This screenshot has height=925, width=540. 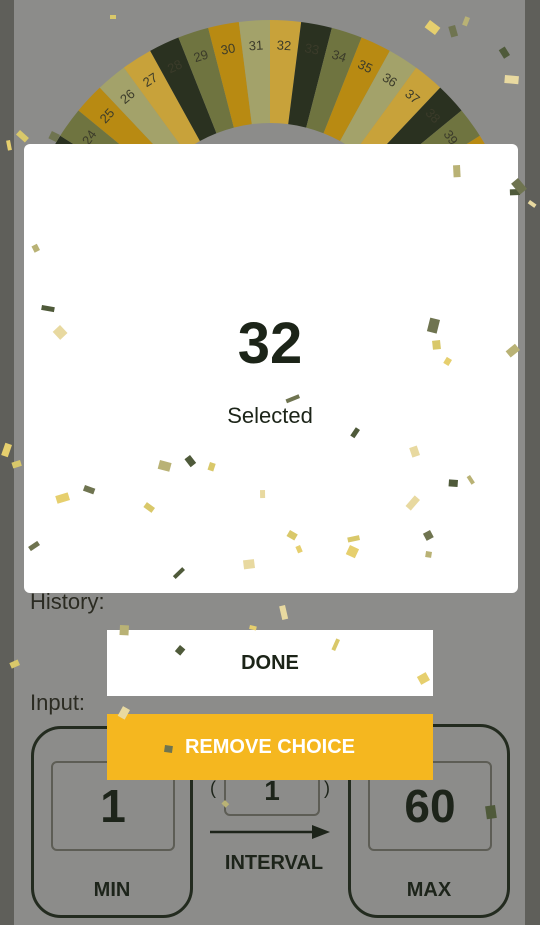 I want to click on min-caption: MIN, so click(x=112, y=890).